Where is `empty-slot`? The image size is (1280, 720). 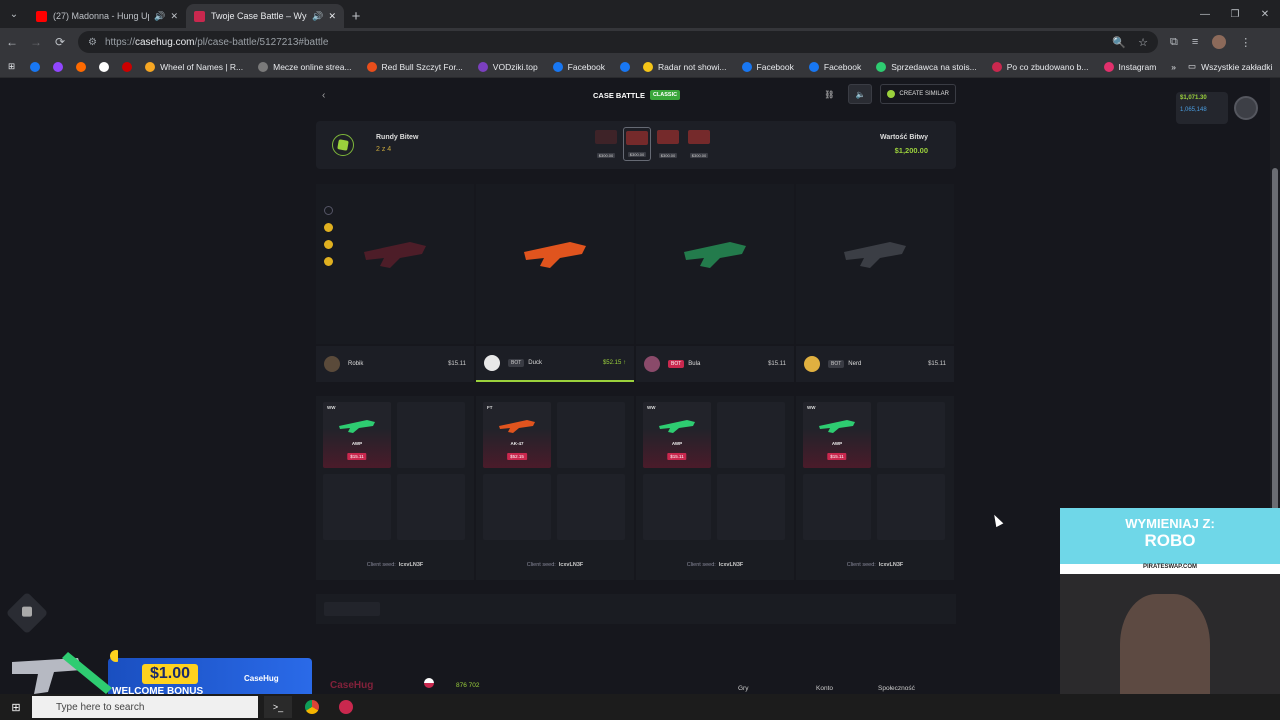
empty-slot is located at coordinates (911, 507).